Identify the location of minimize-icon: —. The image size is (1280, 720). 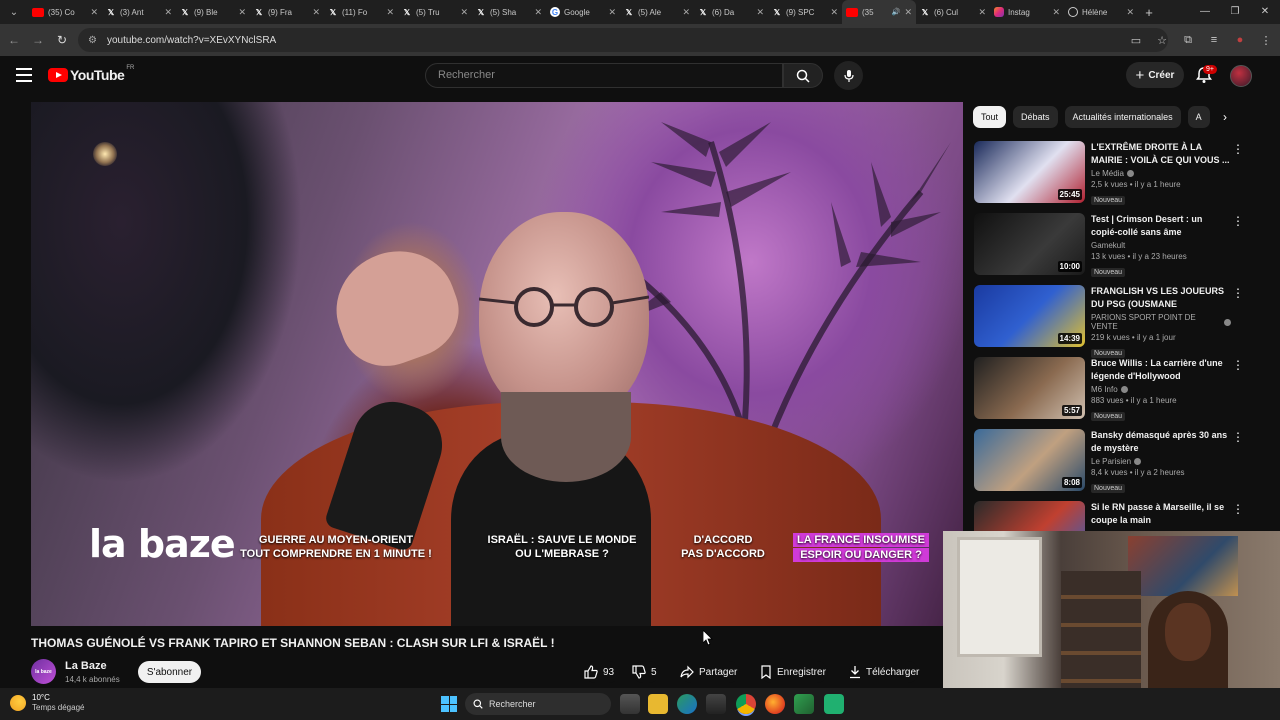
(1205, 12).